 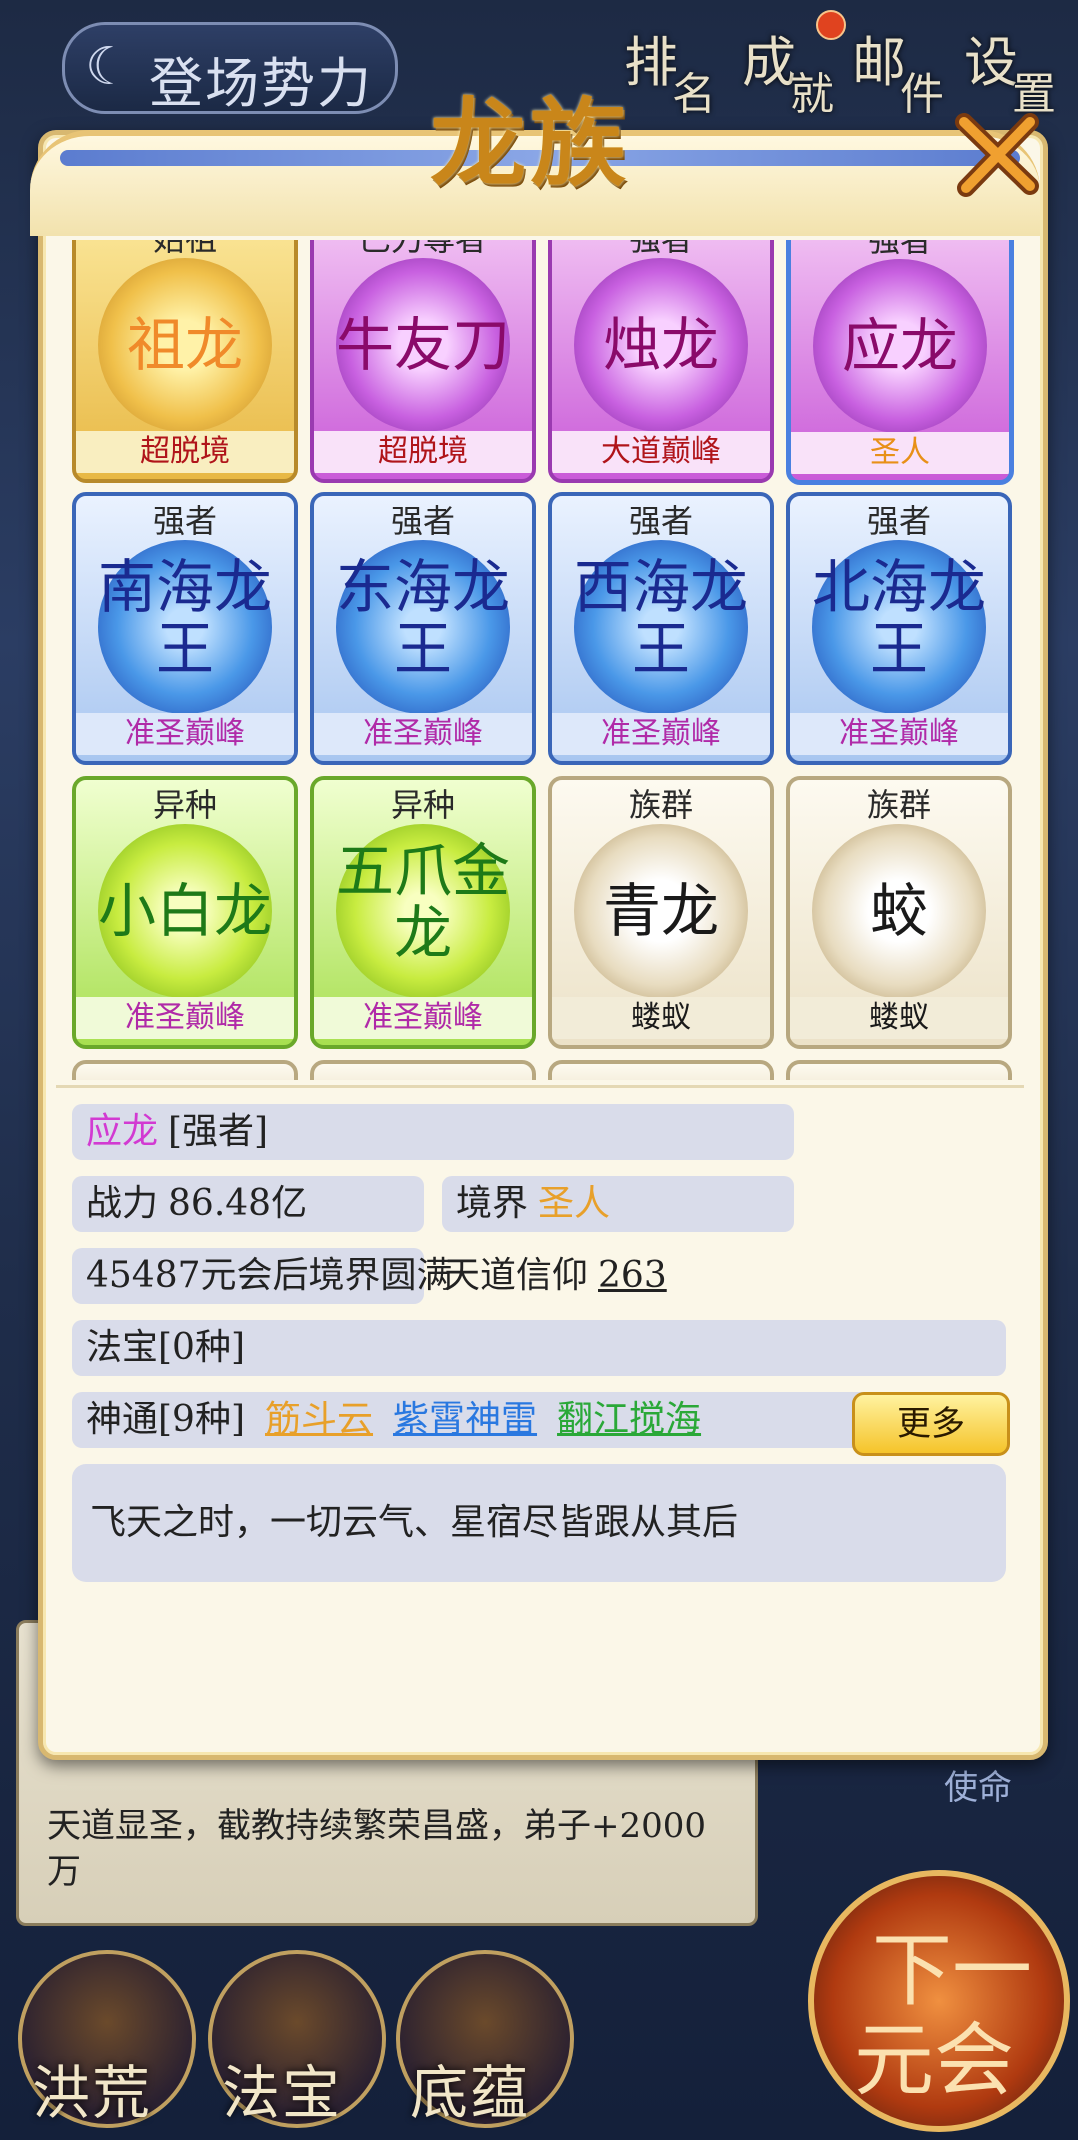 I want to click on ranking-button: 排 名, so click(x=674, y=70).